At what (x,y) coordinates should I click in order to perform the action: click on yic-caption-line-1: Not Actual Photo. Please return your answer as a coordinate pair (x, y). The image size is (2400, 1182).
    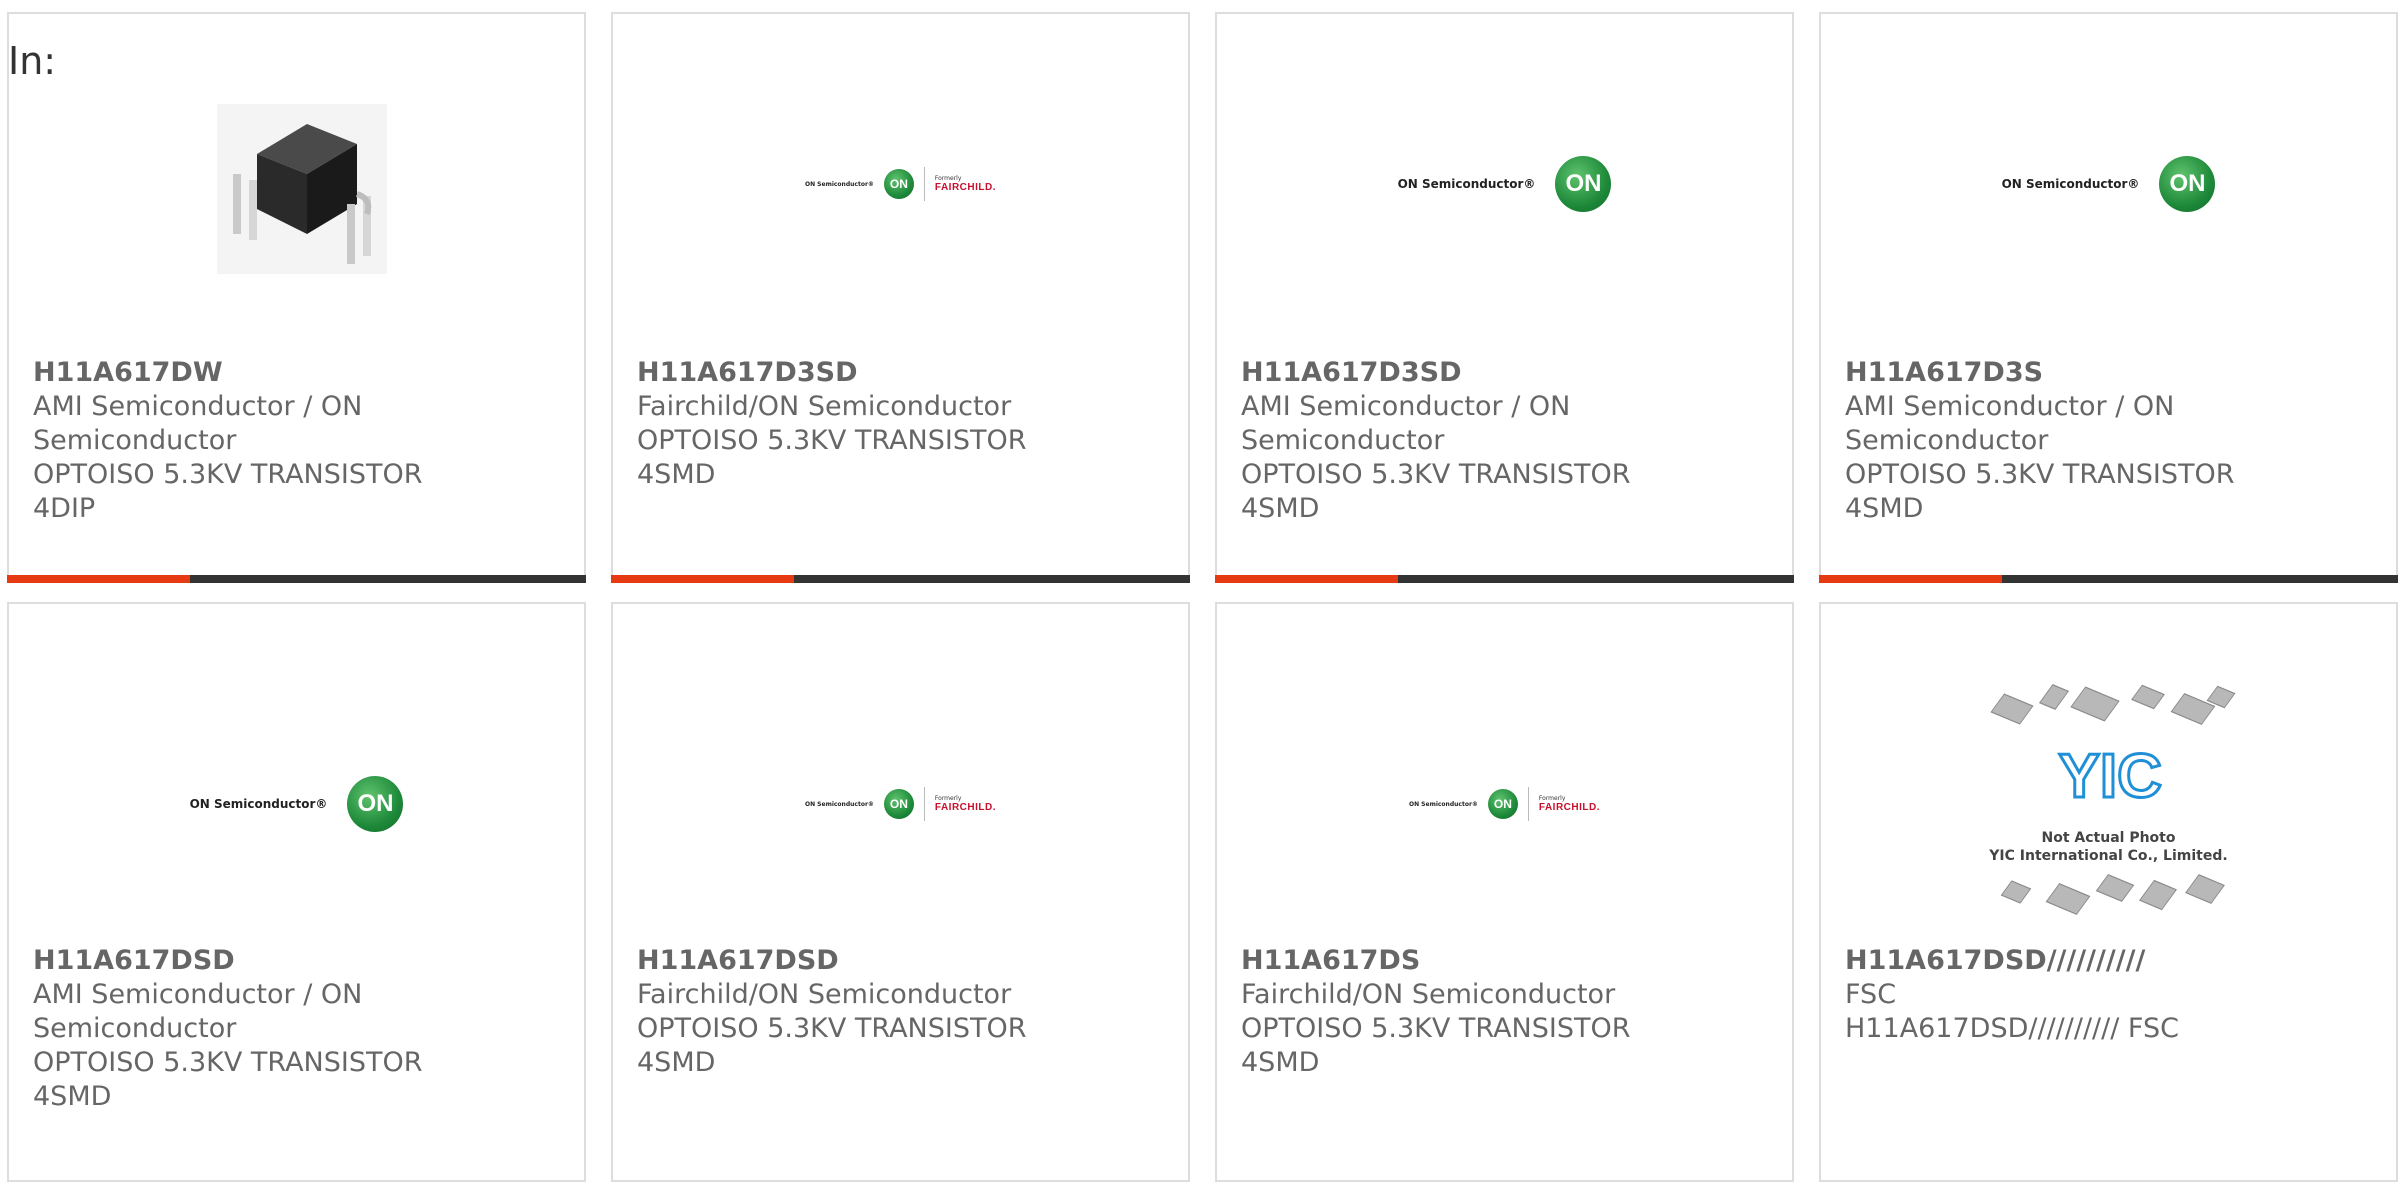
    Looking at the image, I should click on (2108, 838).